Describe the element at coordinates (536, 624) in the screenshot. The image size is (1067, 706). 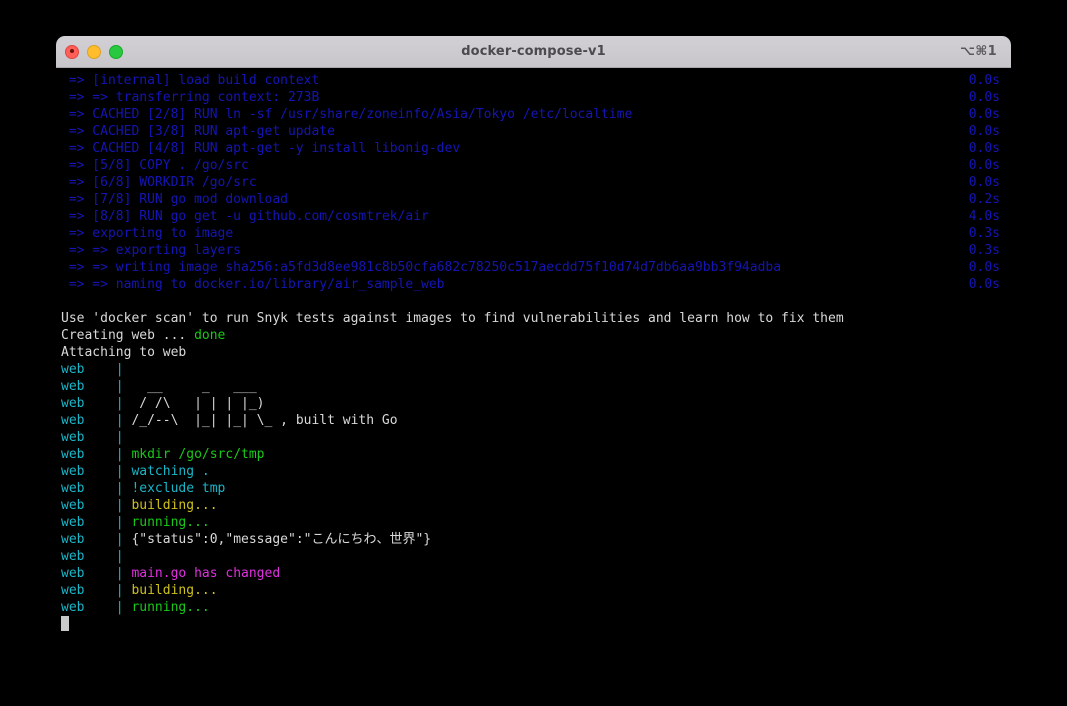
I see `terminal-cursor-line` at that location.